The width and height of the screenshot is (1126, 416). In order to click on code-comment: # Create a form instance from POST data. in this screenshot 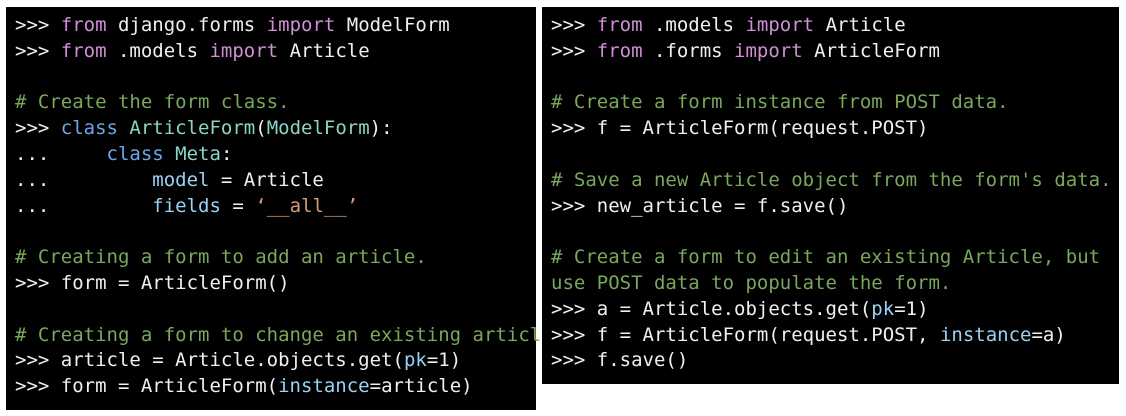, I will do `click(780, 102)`.